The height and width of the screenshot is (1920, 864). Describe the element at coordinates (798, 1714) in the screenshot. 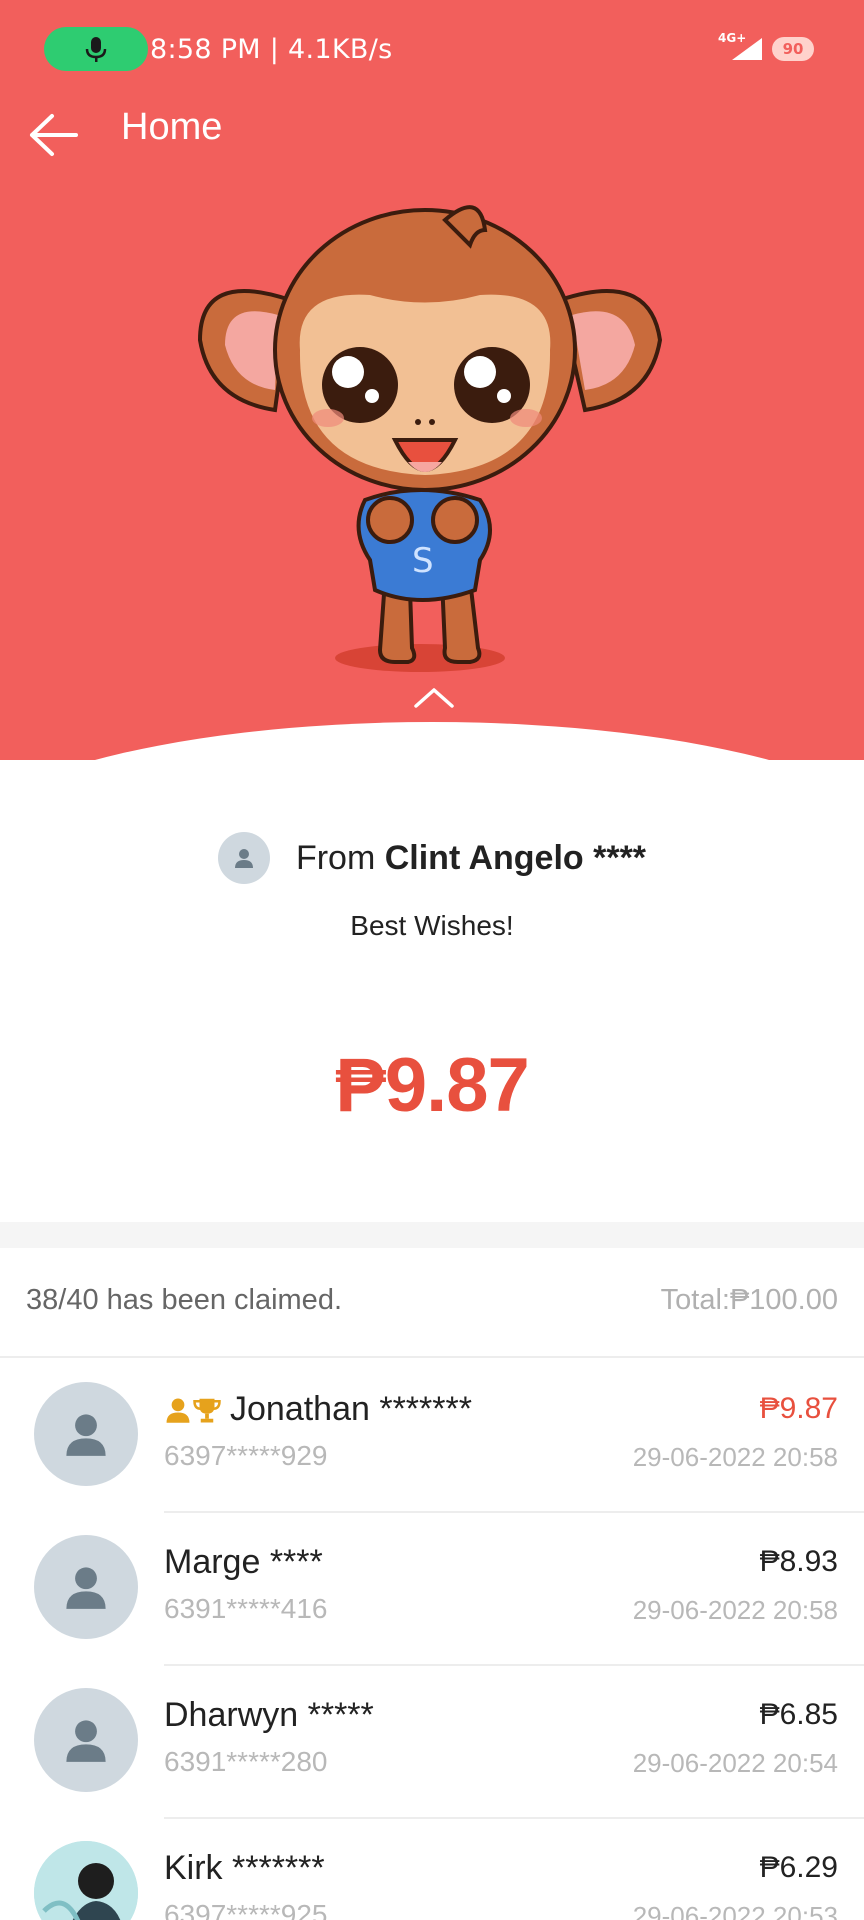

I see `recipient-amount: ₱6.85` at that location.